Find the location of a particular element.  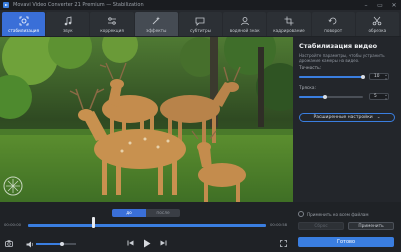

done-button: Готово is located at coordinates (346, 242).